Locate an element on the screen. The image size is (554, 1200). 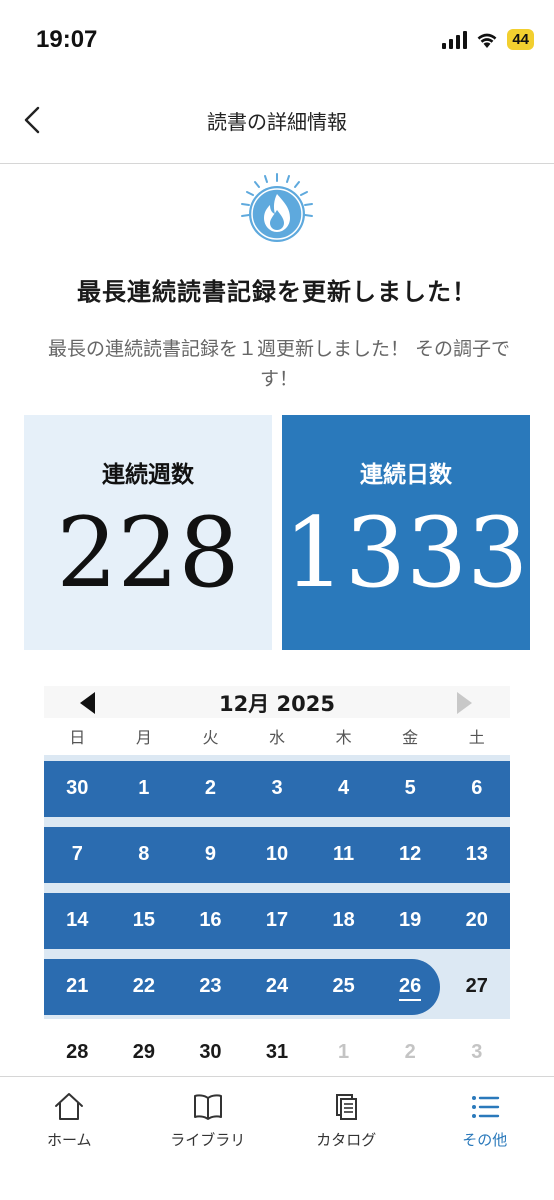
book-icon is located at coordinates (207, 1107).